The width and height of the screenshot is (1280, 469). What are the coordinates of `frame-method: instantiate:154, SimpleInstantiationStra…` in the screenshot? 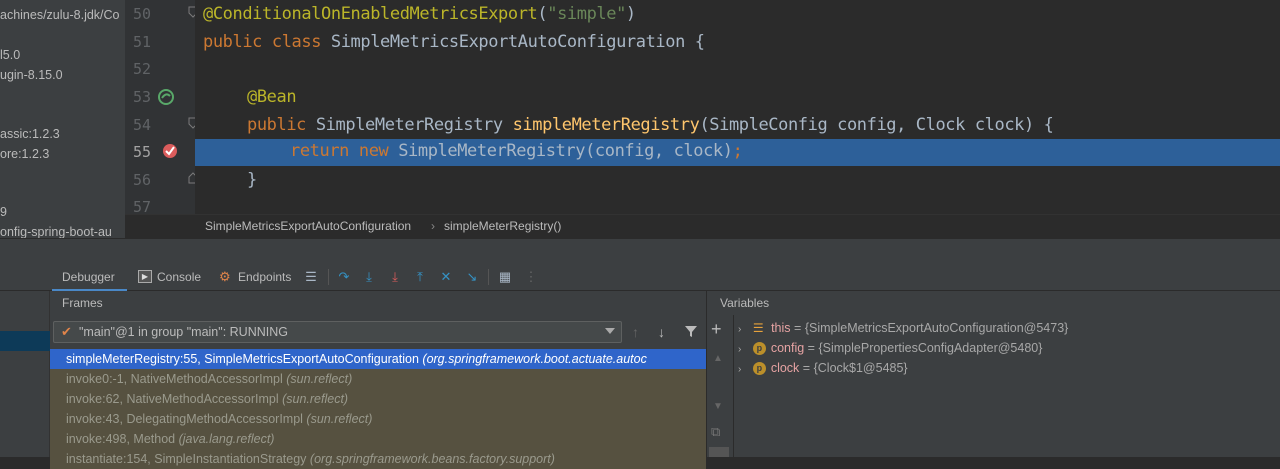 It's located at (186, 459).